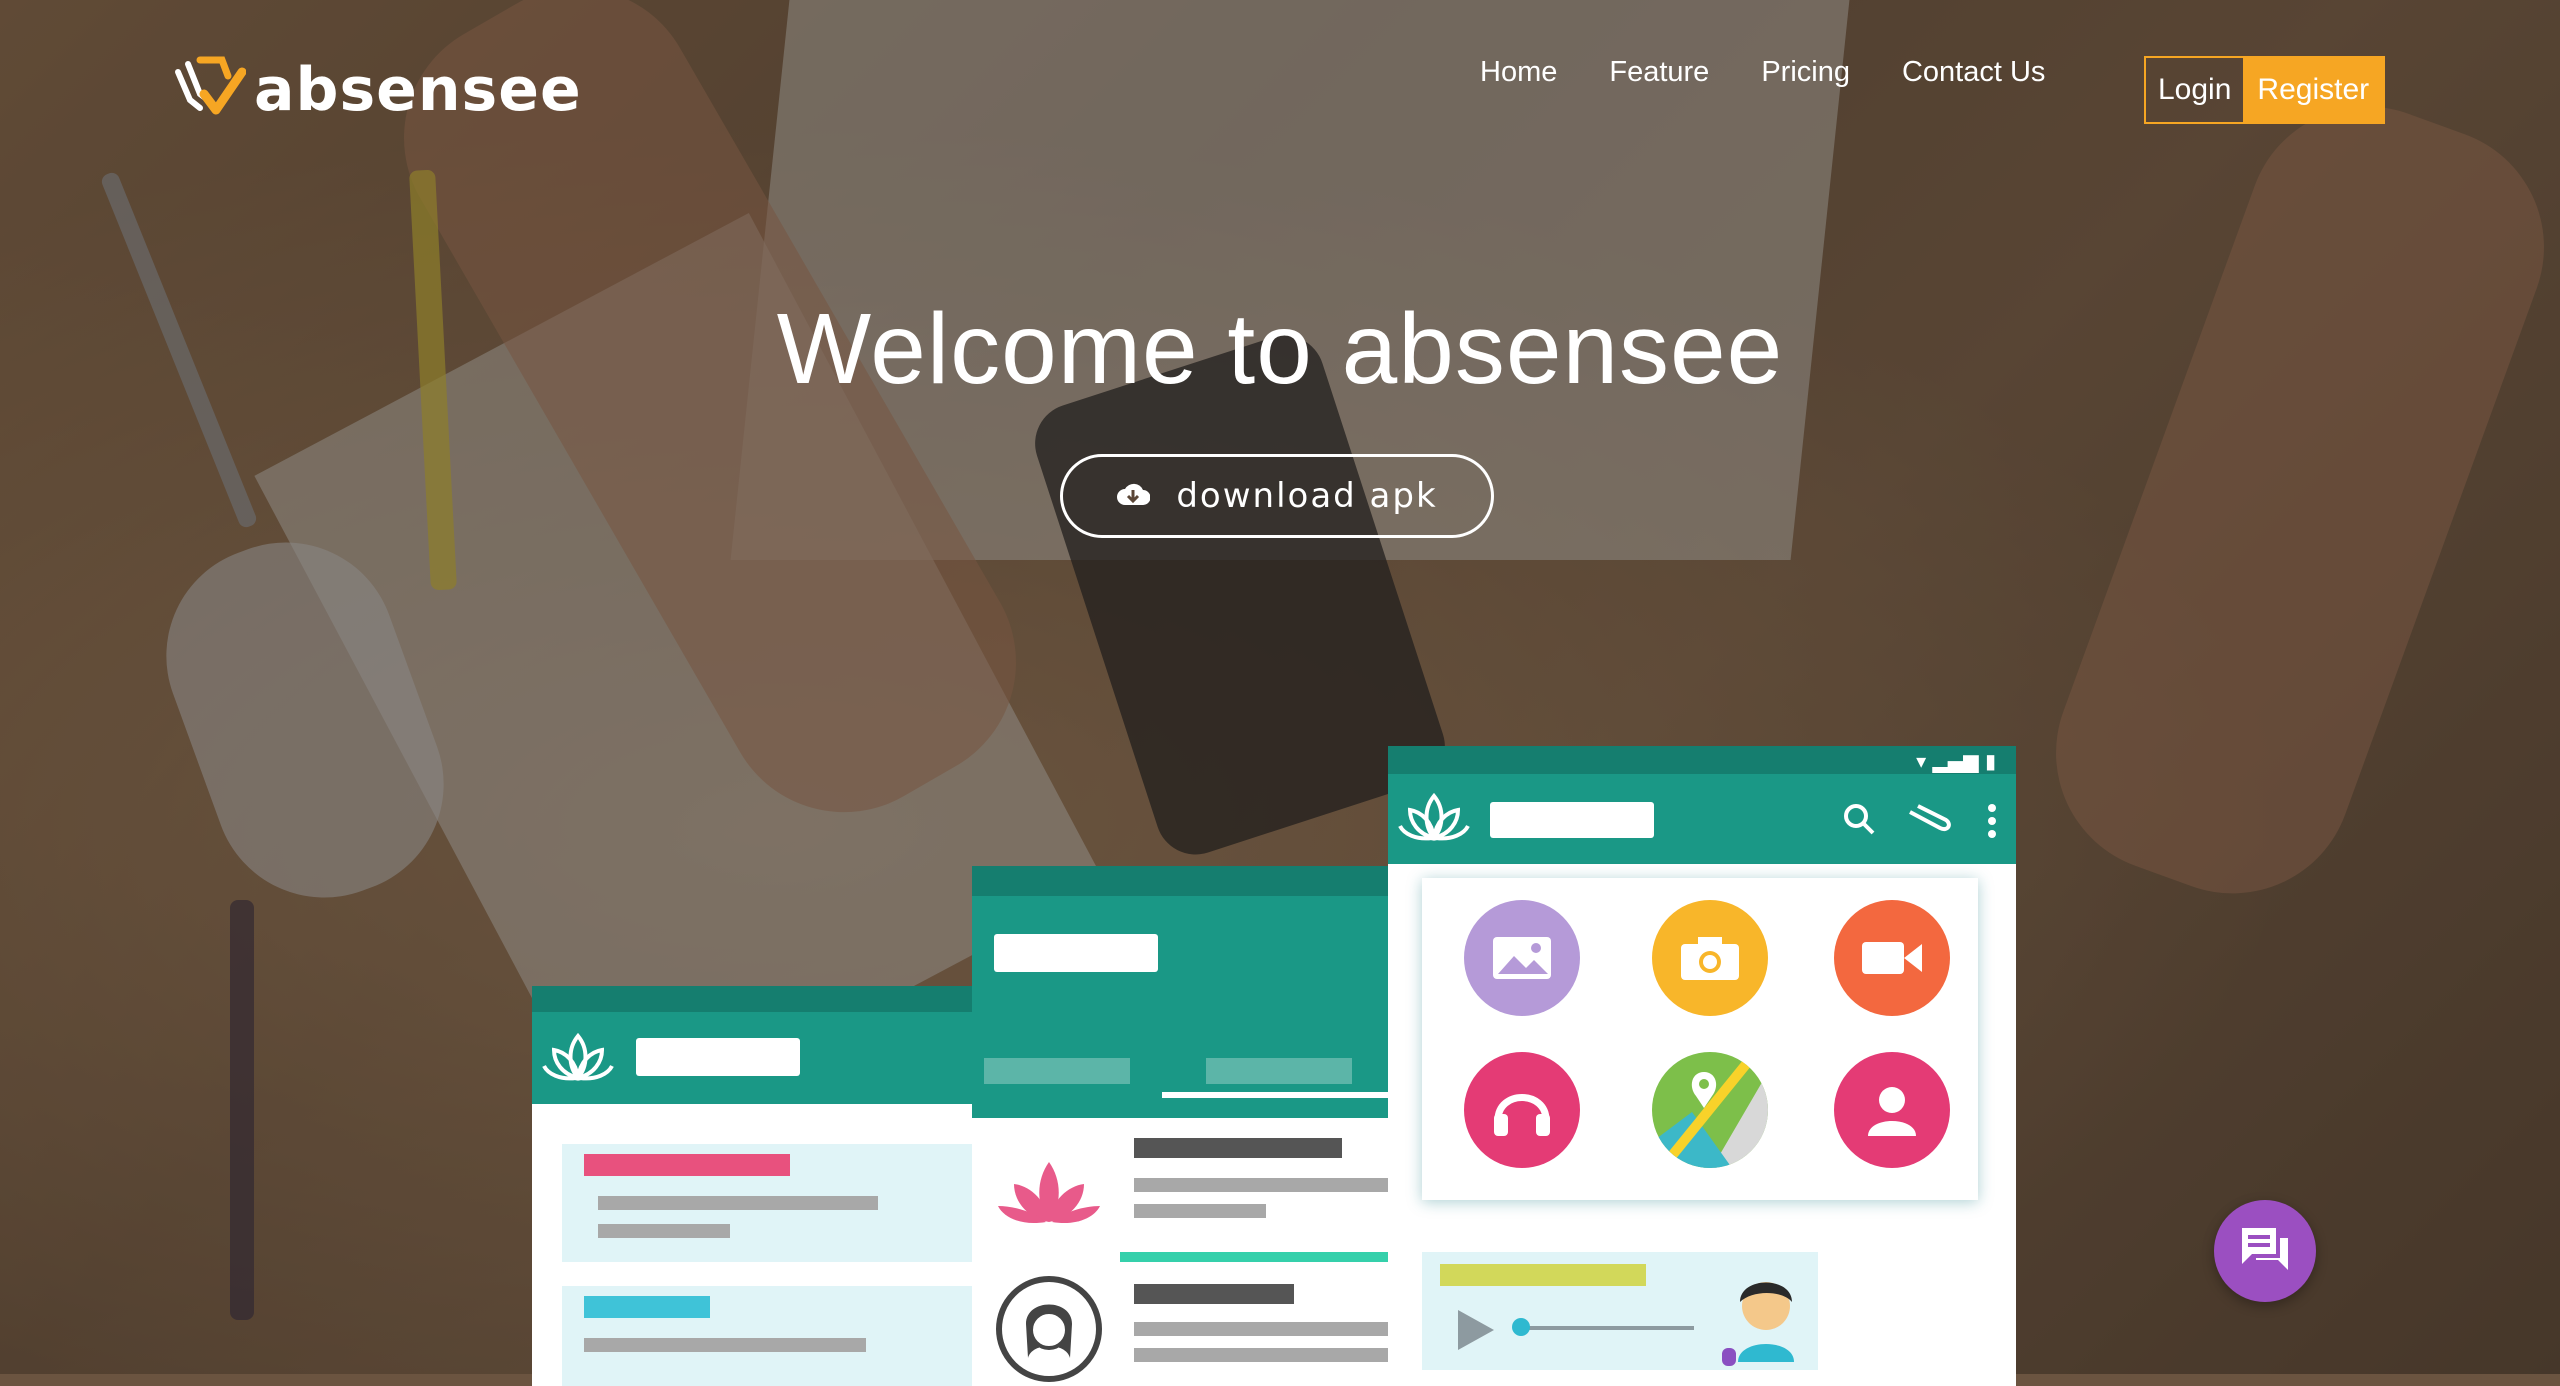 This screenshot has height=1386, width=2560. I want to click on logo-mark-icon, so click(208, 90).